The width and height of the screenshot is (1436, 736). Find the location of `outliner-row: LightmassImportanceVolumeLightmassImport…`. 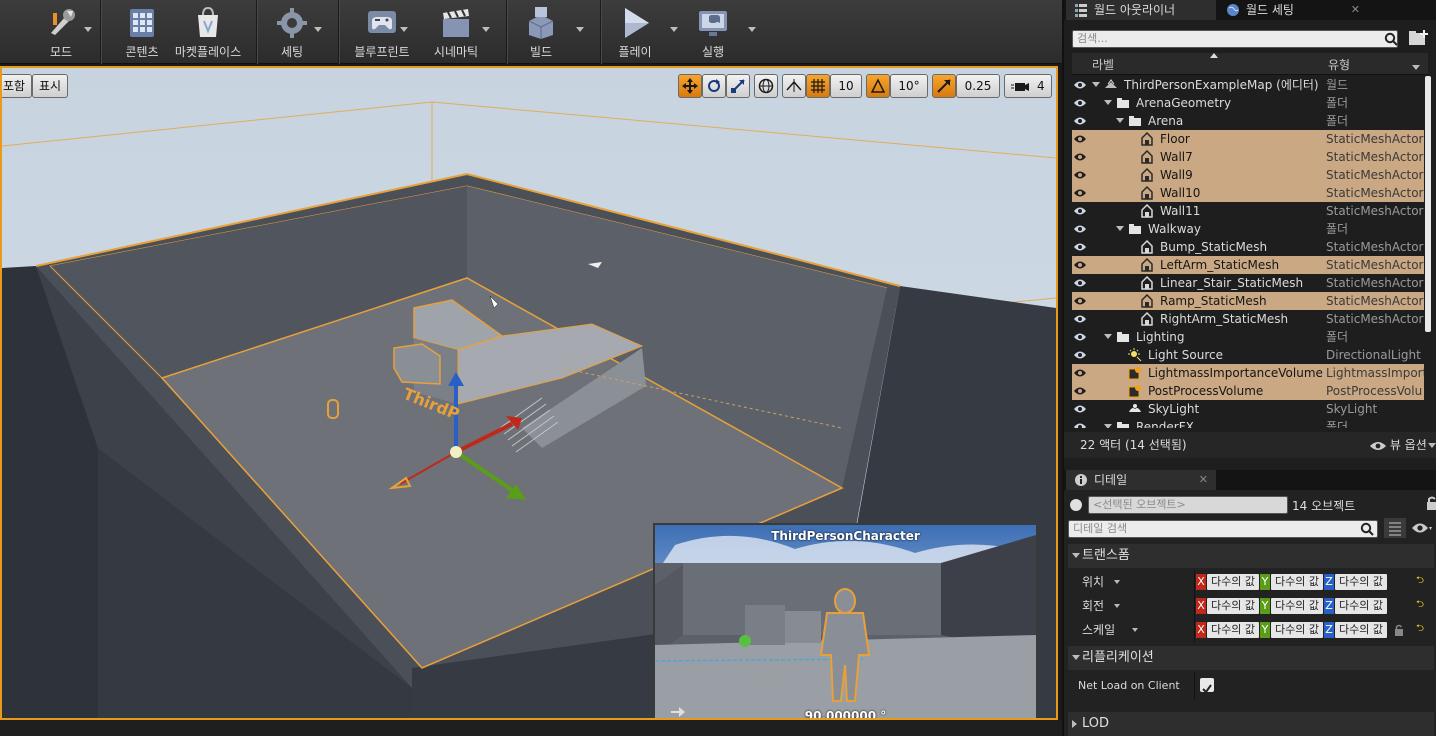

outliner-row: LightmassImportanceVolumeLightmassImport… is located at coordinates (1248, 373).